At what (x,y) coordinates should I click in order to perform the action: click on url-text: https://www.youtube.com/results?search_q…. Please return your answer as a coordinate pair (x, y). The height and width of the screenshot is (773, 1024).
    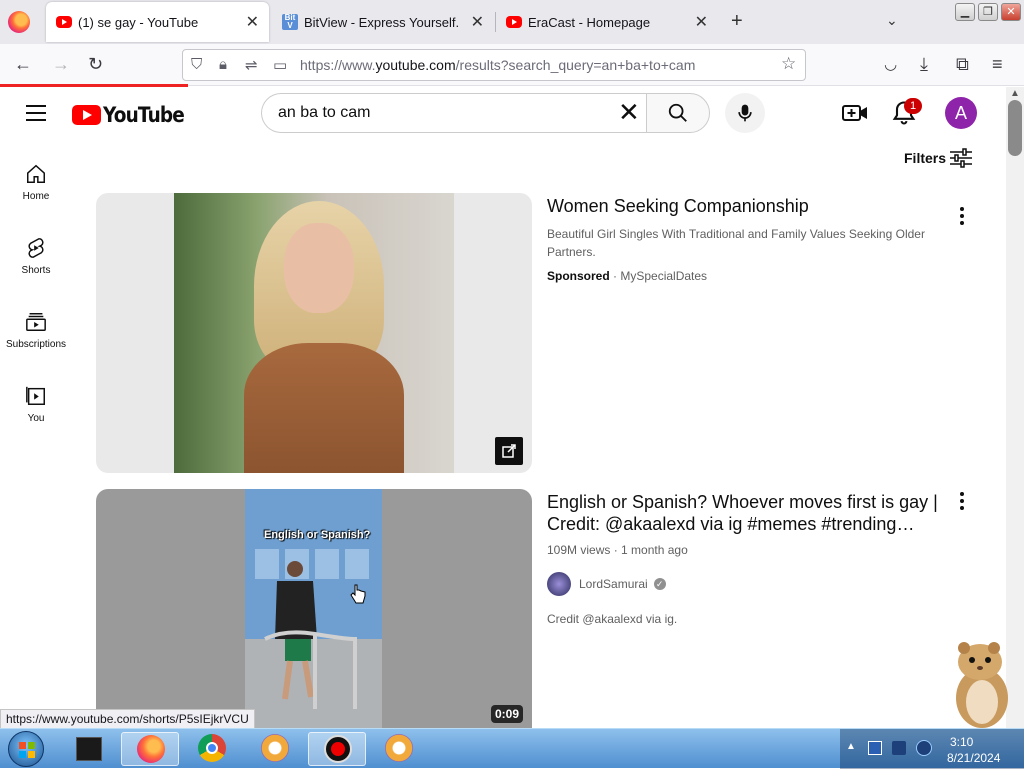
    Looking at the image, I should click on (497, 65).